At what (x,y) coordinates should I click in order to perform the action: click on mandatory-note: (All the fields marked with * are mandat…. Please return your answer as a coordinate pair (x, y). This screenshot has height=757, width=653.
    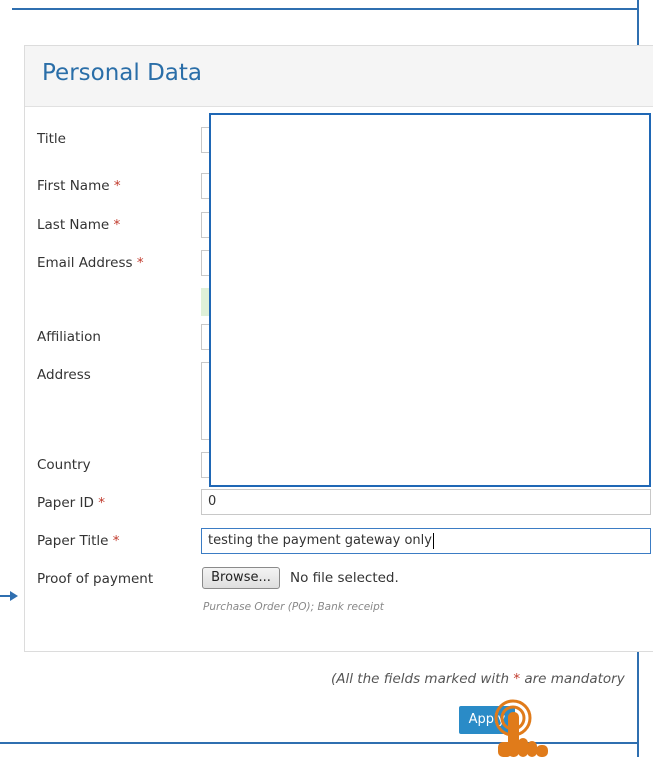
    Looking at the image, I should click on (478, 679).